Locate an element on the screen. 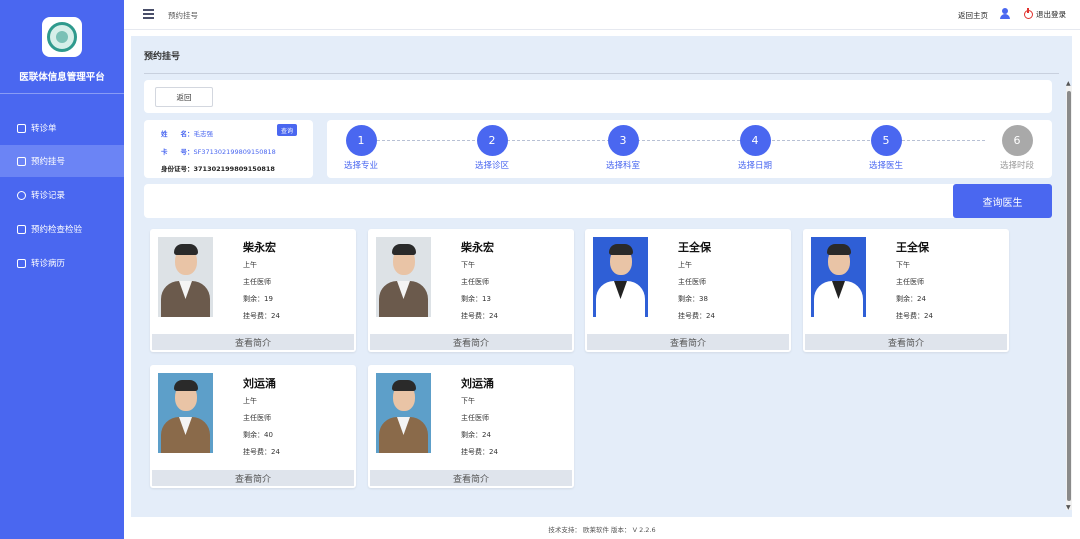 The width and height of the screenshot is (1080, 539). step-label: 选择科室 is located at coordinates (622, 166).